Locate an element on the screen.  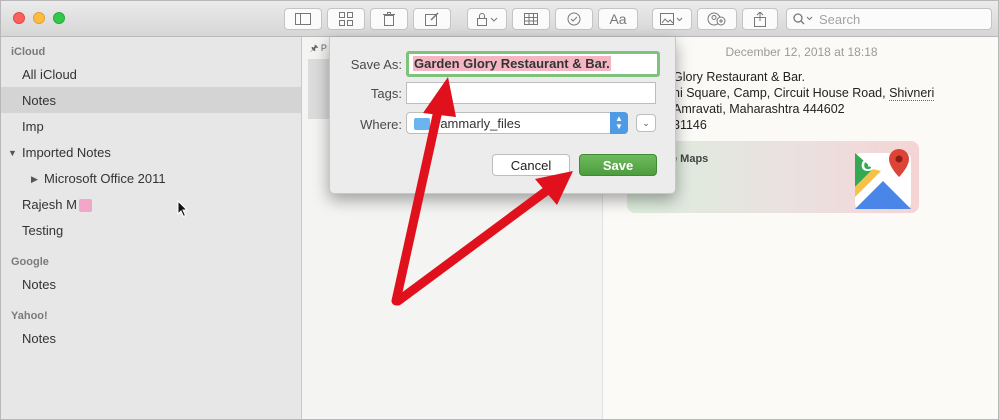
pinned-label: P is located at coordinates (323, 48).